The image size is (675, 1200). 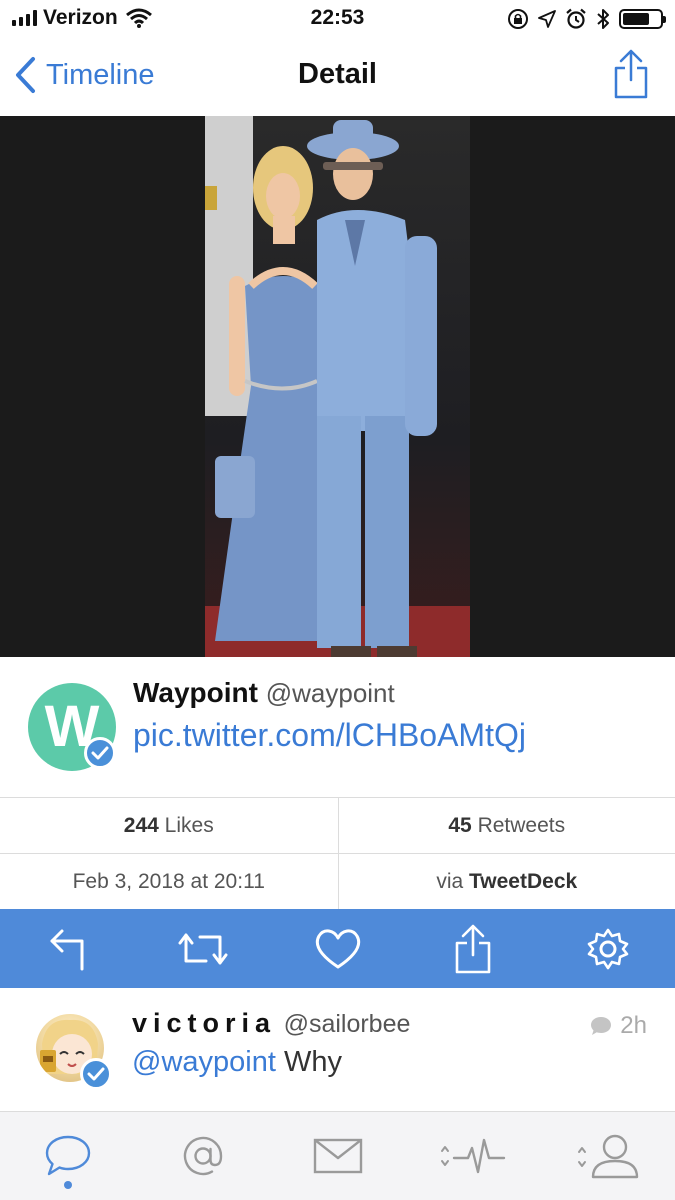 I want to click on tab-mentions, so click(x=203, y=1156).